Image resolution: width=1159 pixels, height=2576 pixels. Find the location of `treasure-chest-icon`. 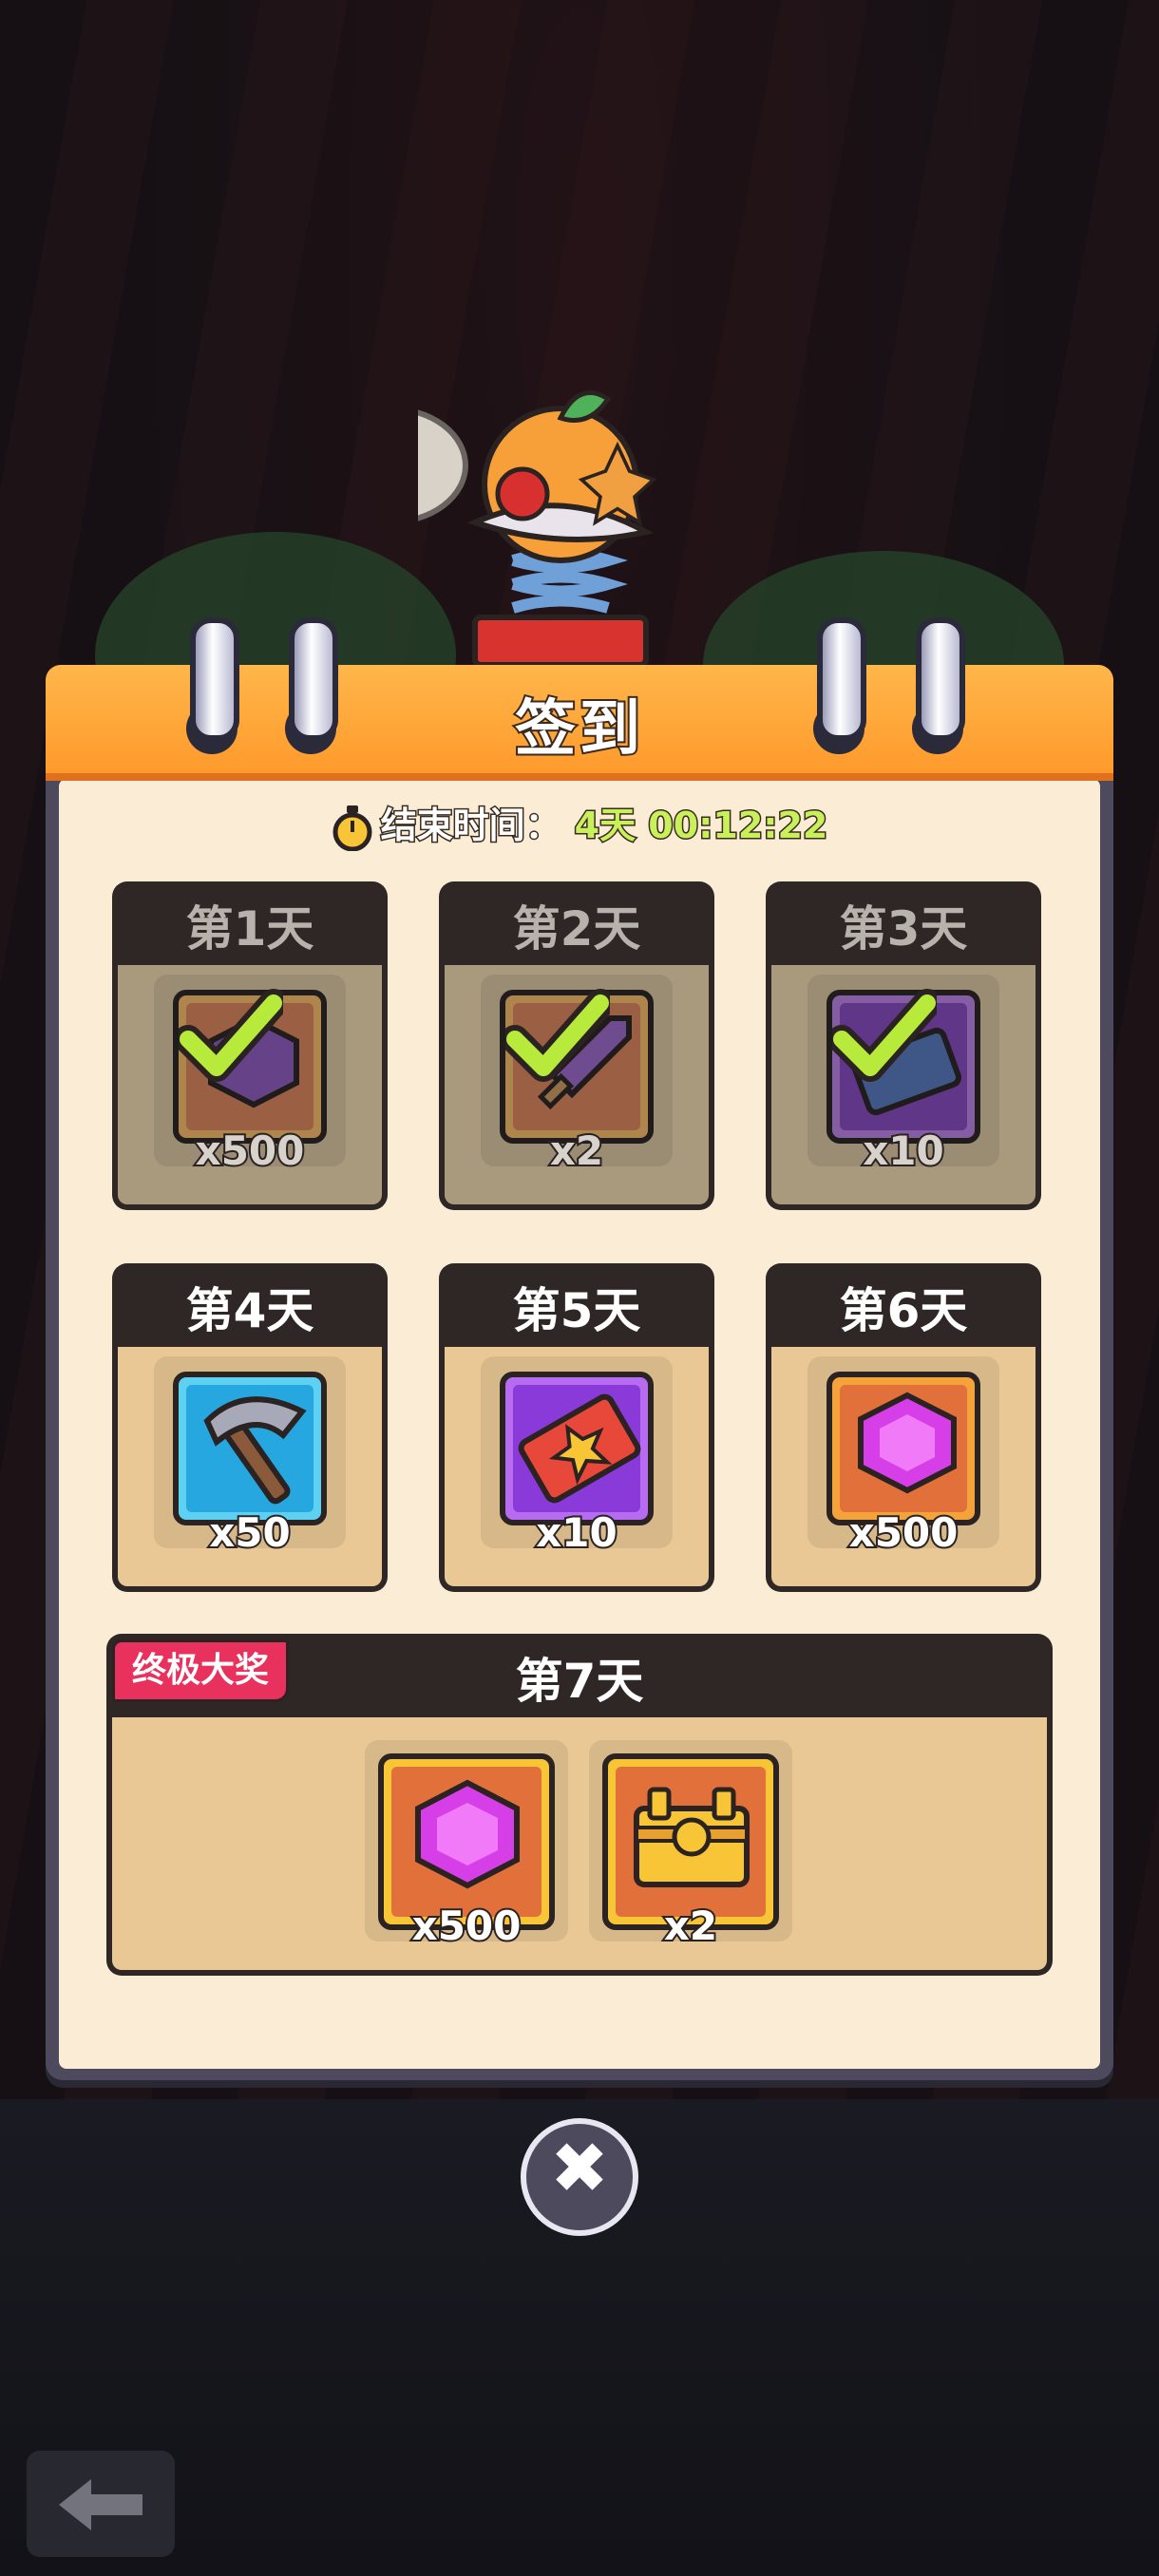

treasure-chest-icon is located at coordinates (692, 1837).